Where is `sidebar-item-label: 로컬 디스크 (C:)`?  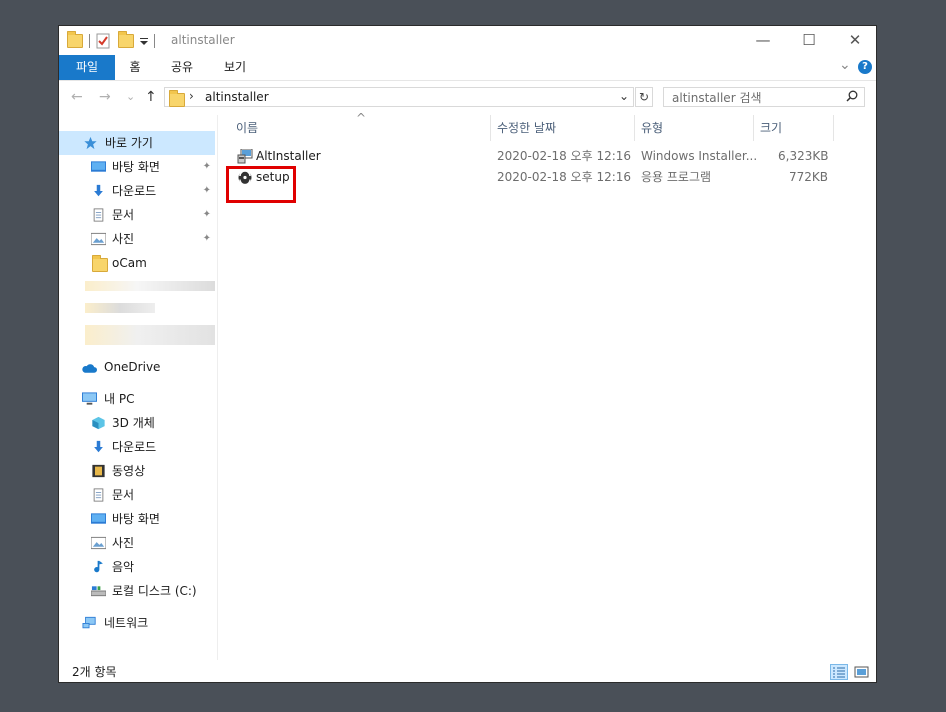
sidebar-item-label: 로컬 디스크 (C:) is located at coordinates (154, 591).